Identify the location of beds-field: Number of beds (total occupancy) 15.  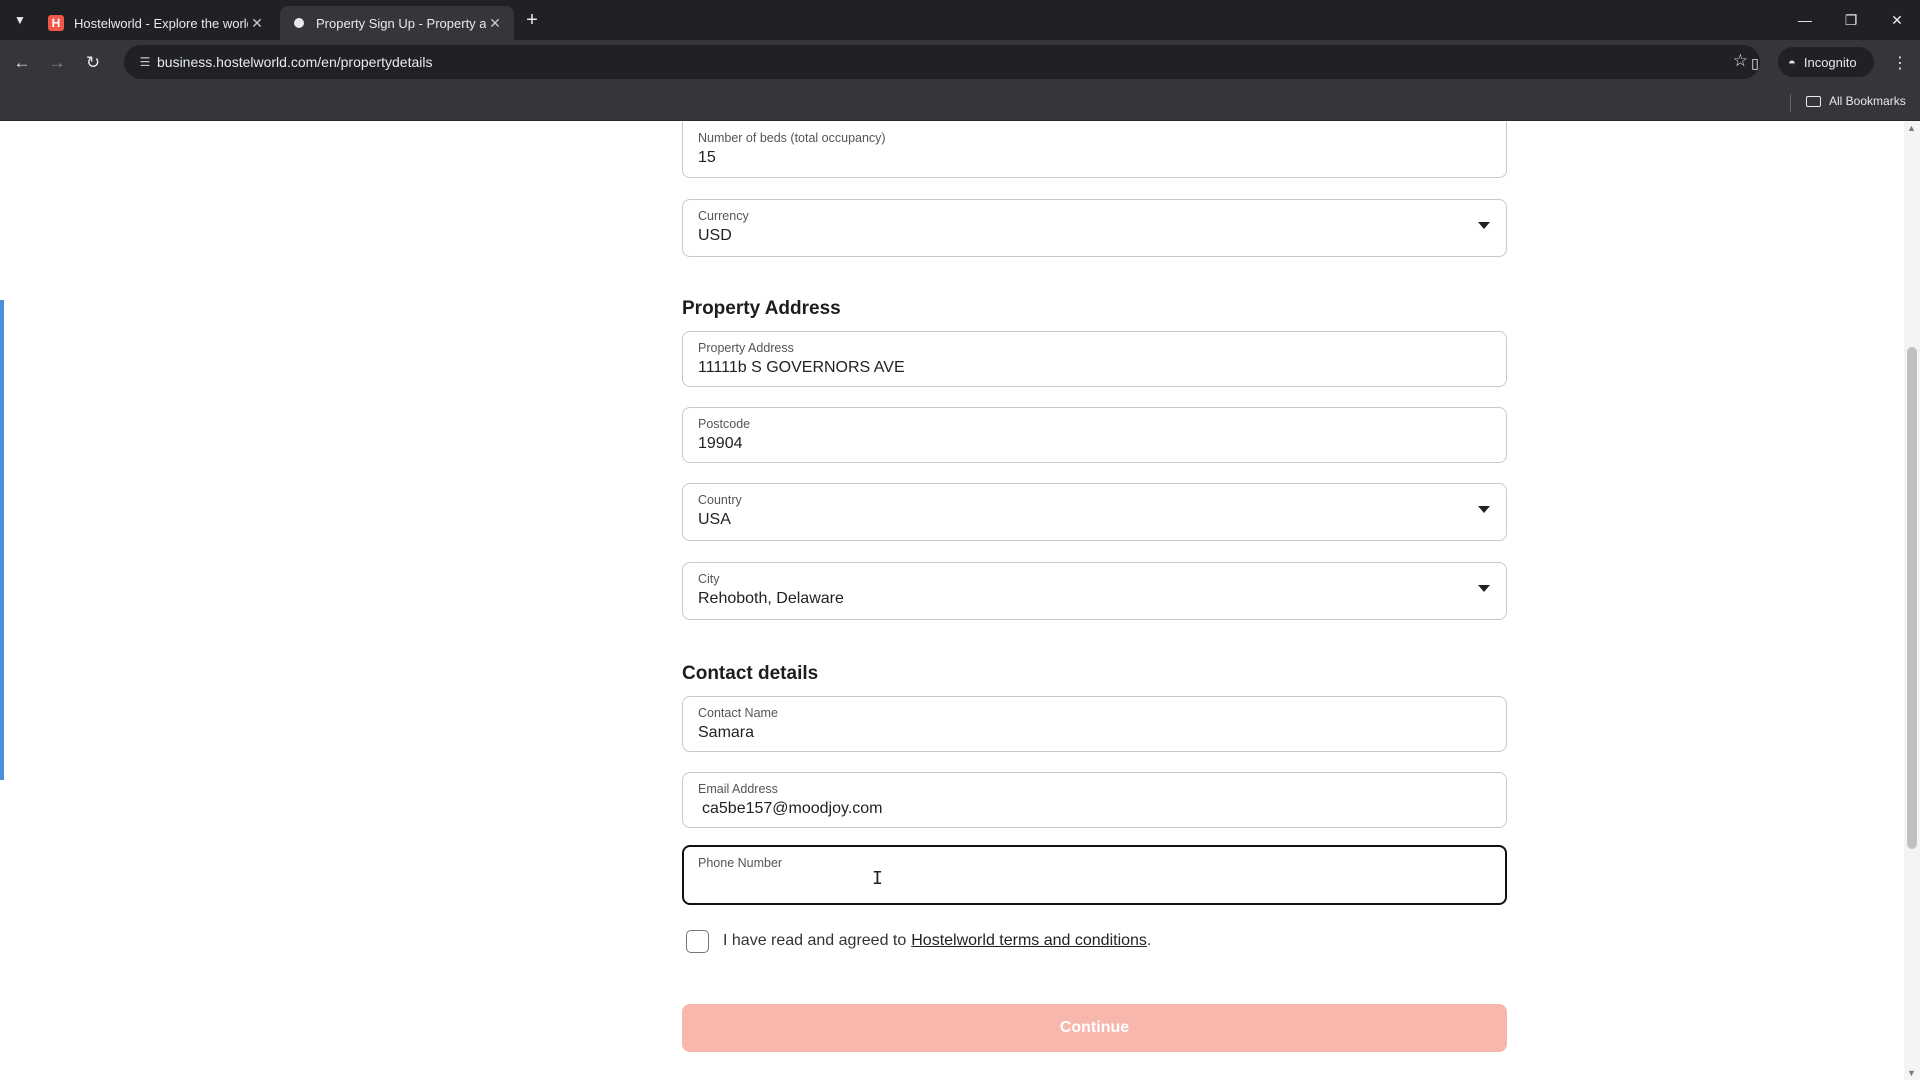
(1094, 150).